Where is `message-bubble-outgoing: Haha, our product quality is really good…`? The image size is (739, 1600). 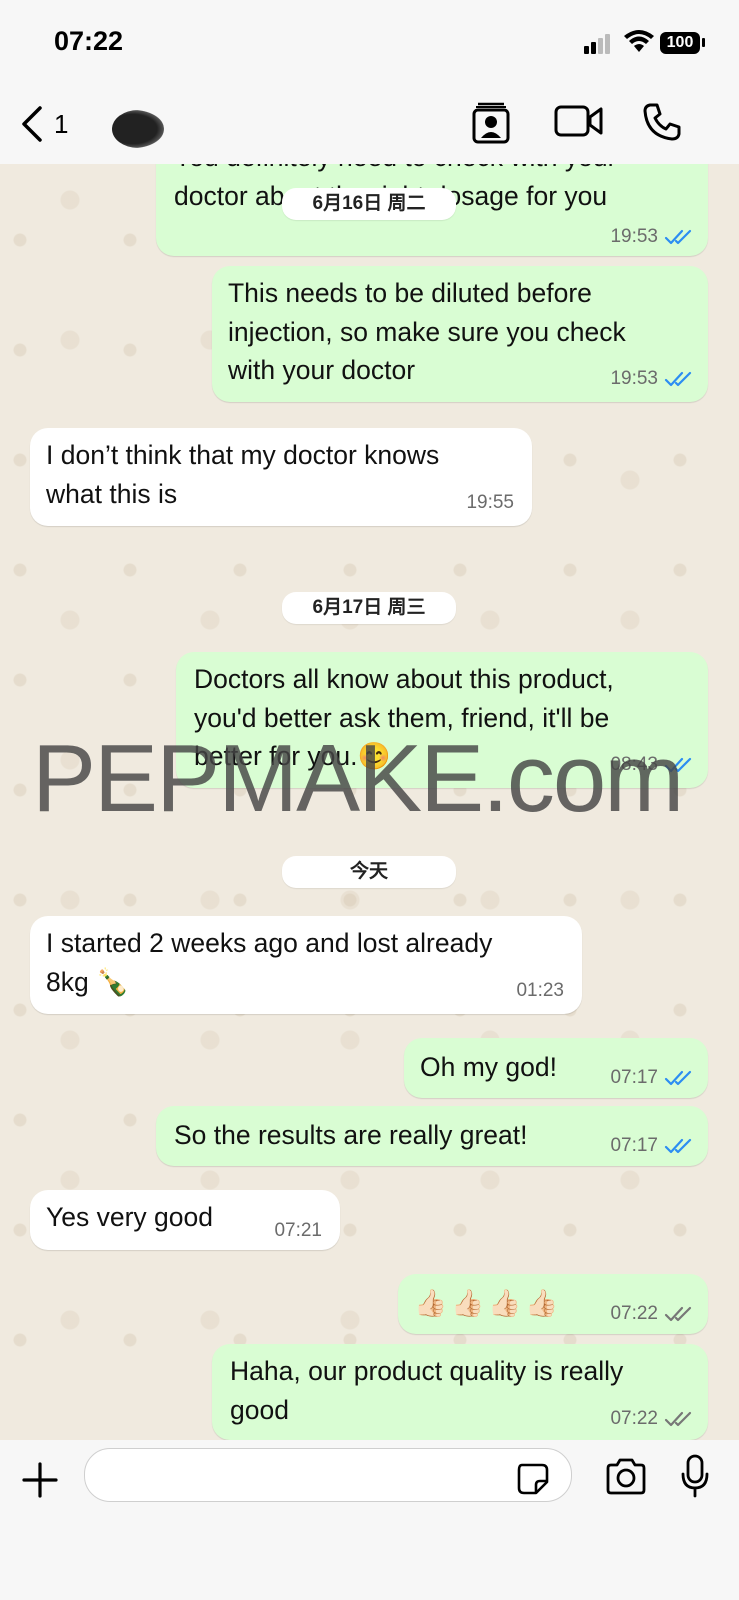 message-bubble-outgoing: Haha, our product quality is really good… is located at coordinates (460, 1392).